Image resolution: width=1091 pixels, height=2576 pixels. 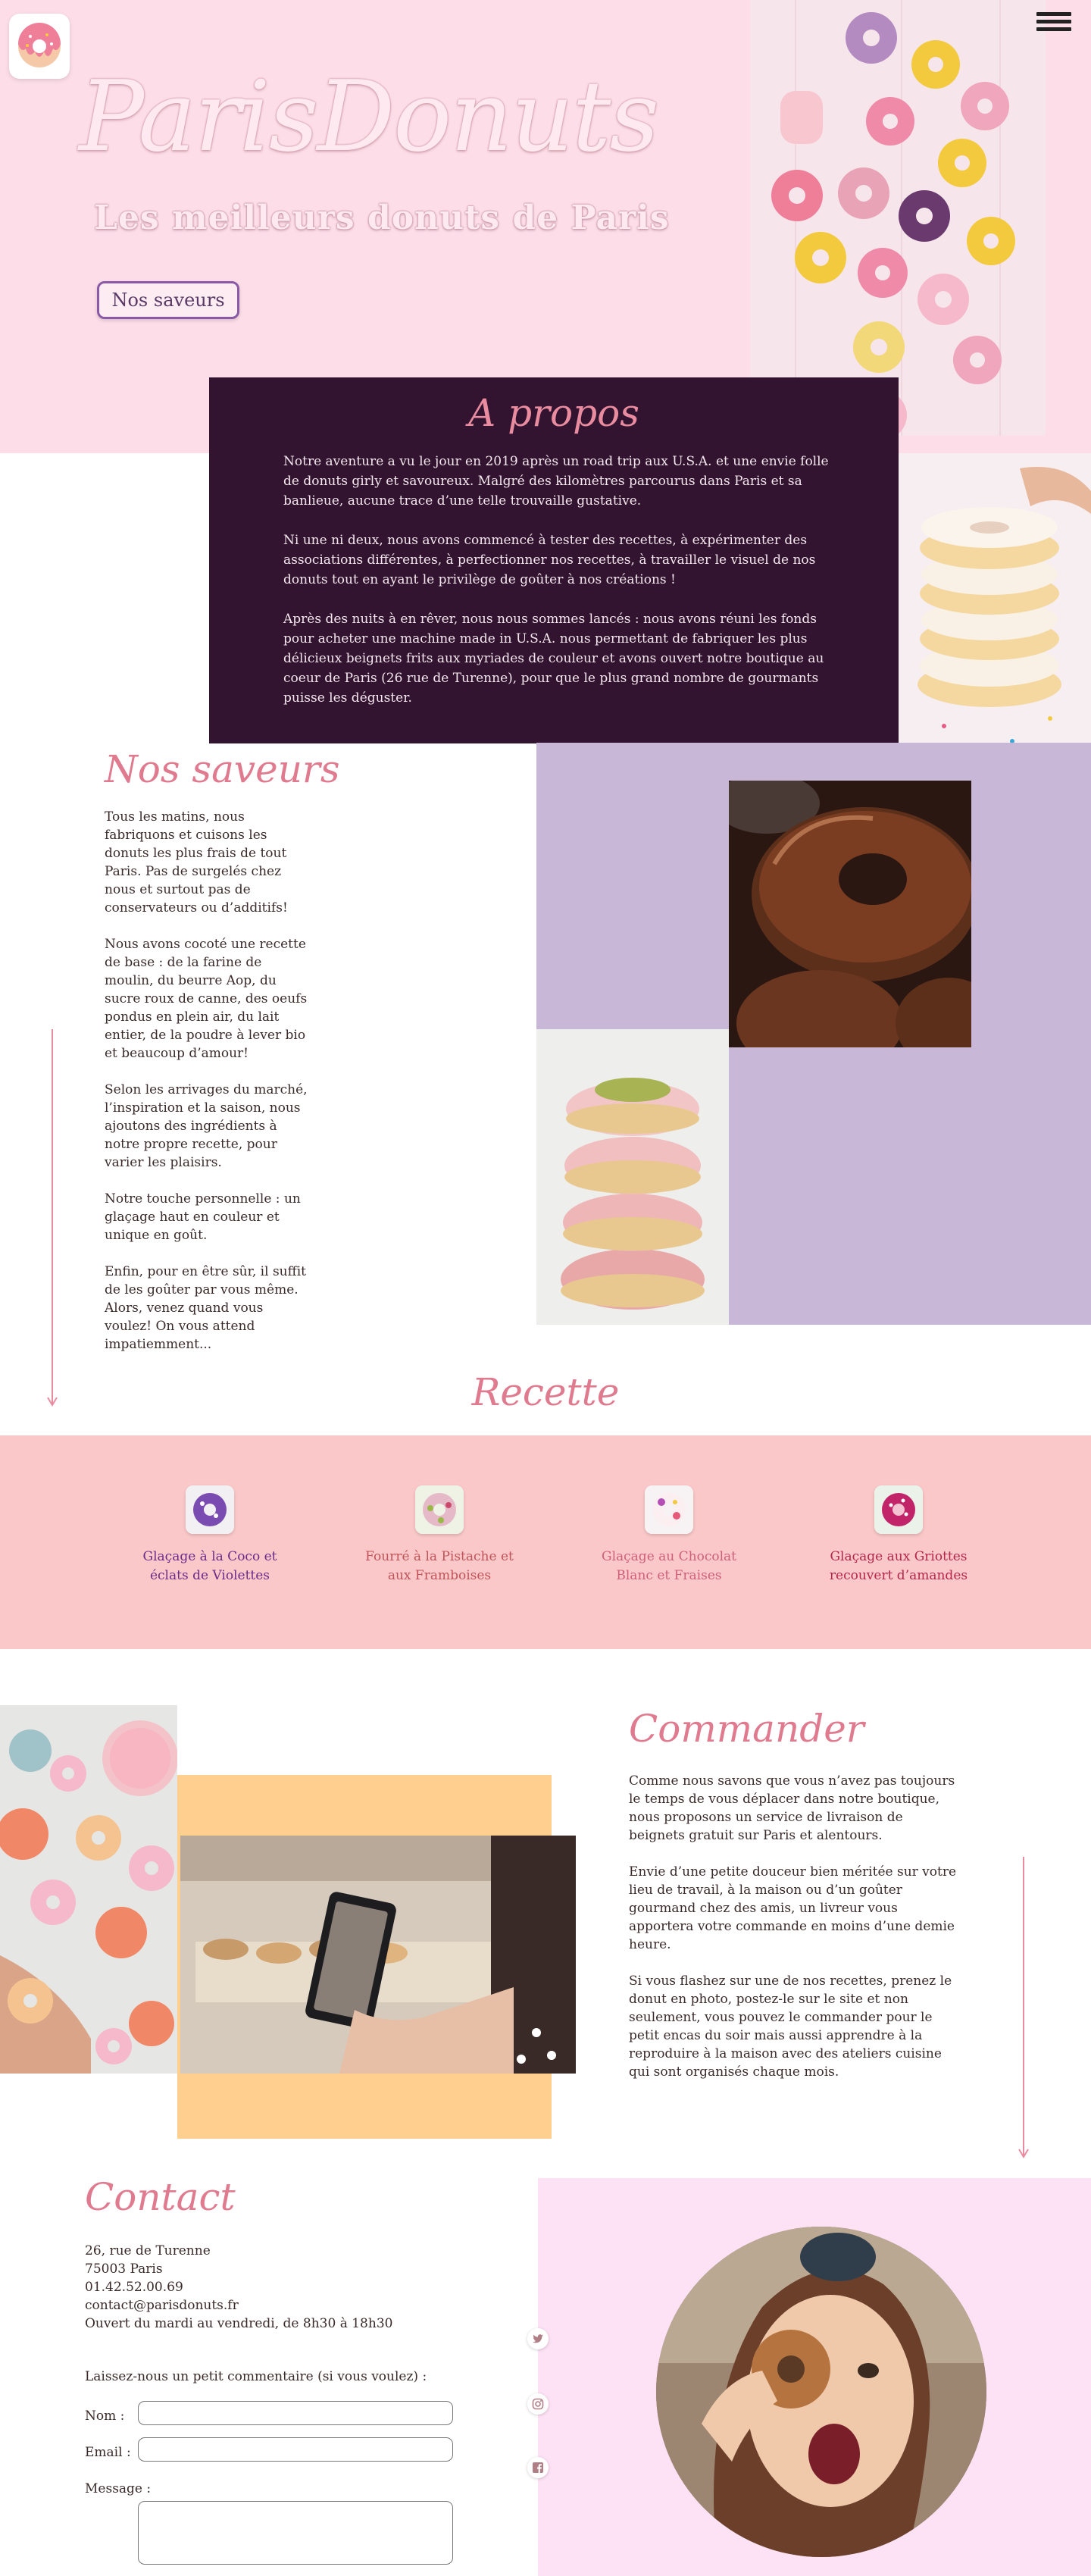 What do you see at coordinates (1053, 25) in the screenshot?
I see `hamburger-menu-icon` at bounding box center [1053, 25].